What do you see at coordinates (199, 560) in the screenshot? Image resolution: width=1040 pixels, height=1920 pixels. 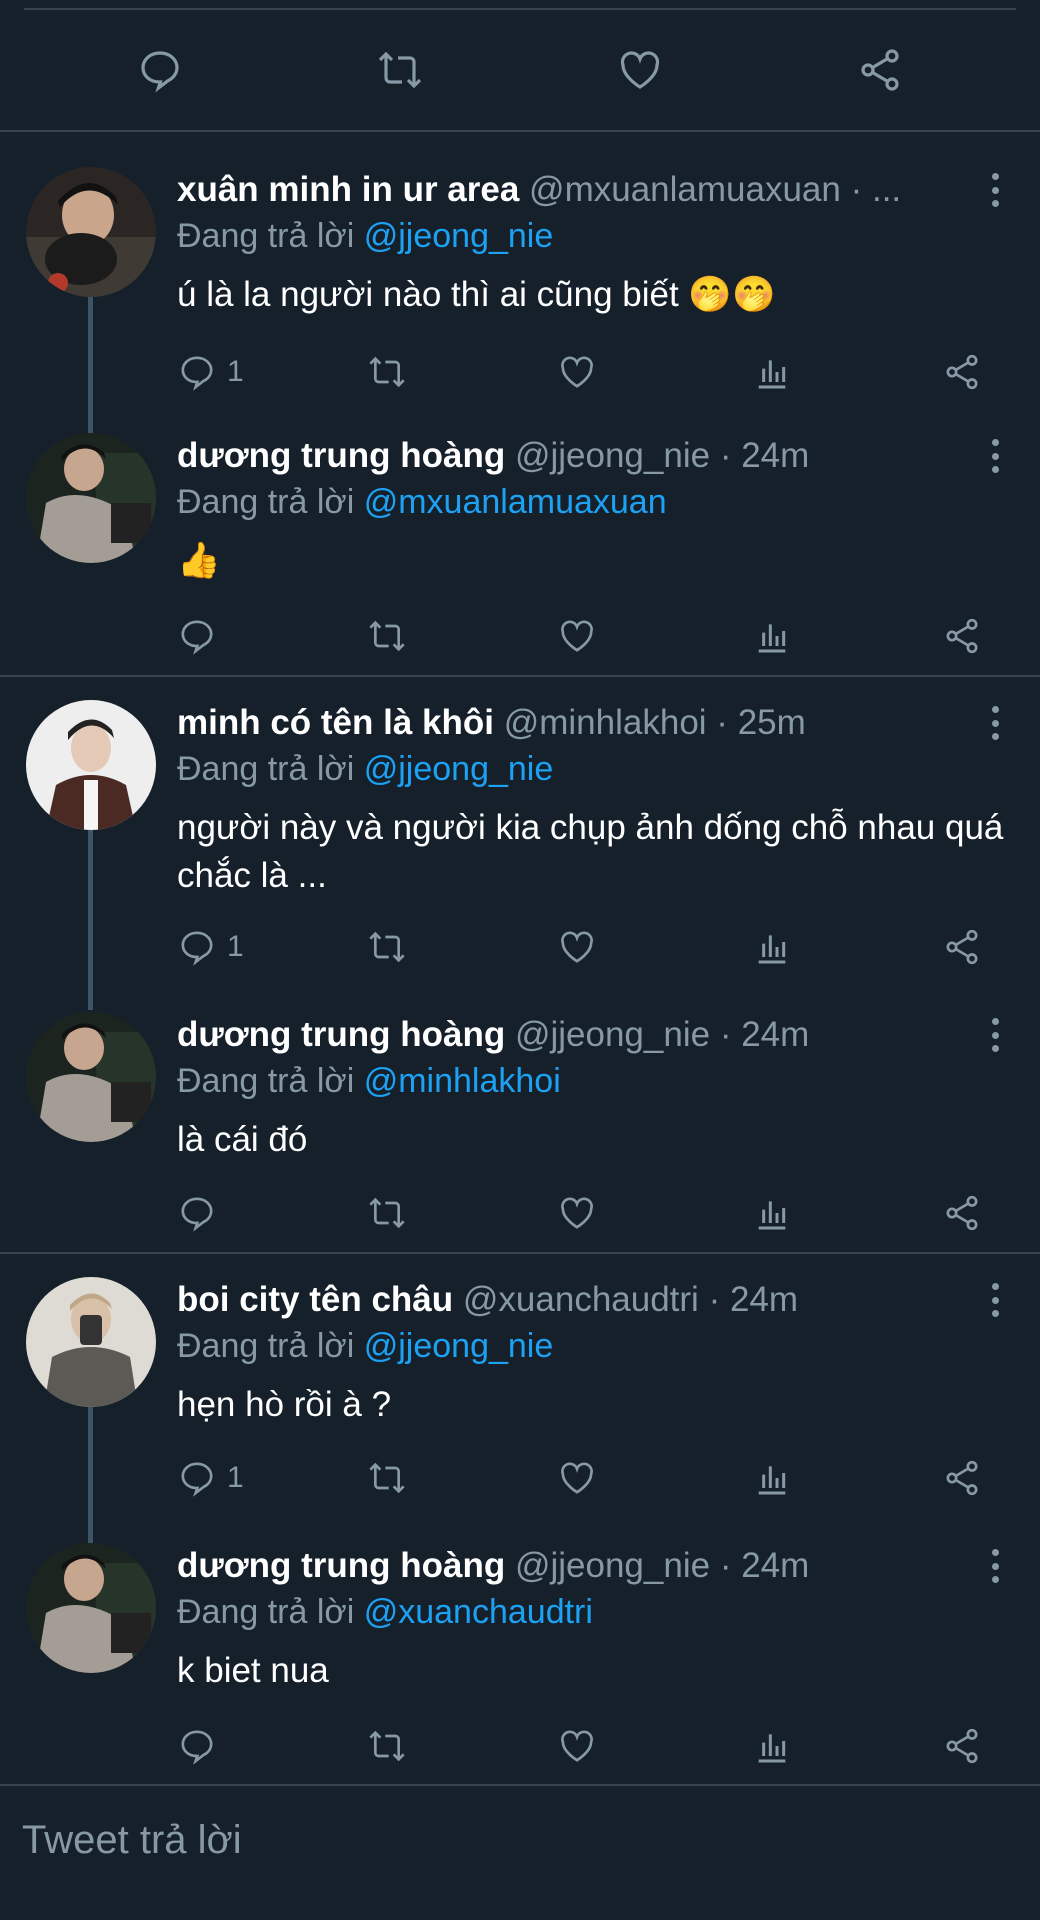 I see `tweet-text: 👍` at bounding box center [199, 560].